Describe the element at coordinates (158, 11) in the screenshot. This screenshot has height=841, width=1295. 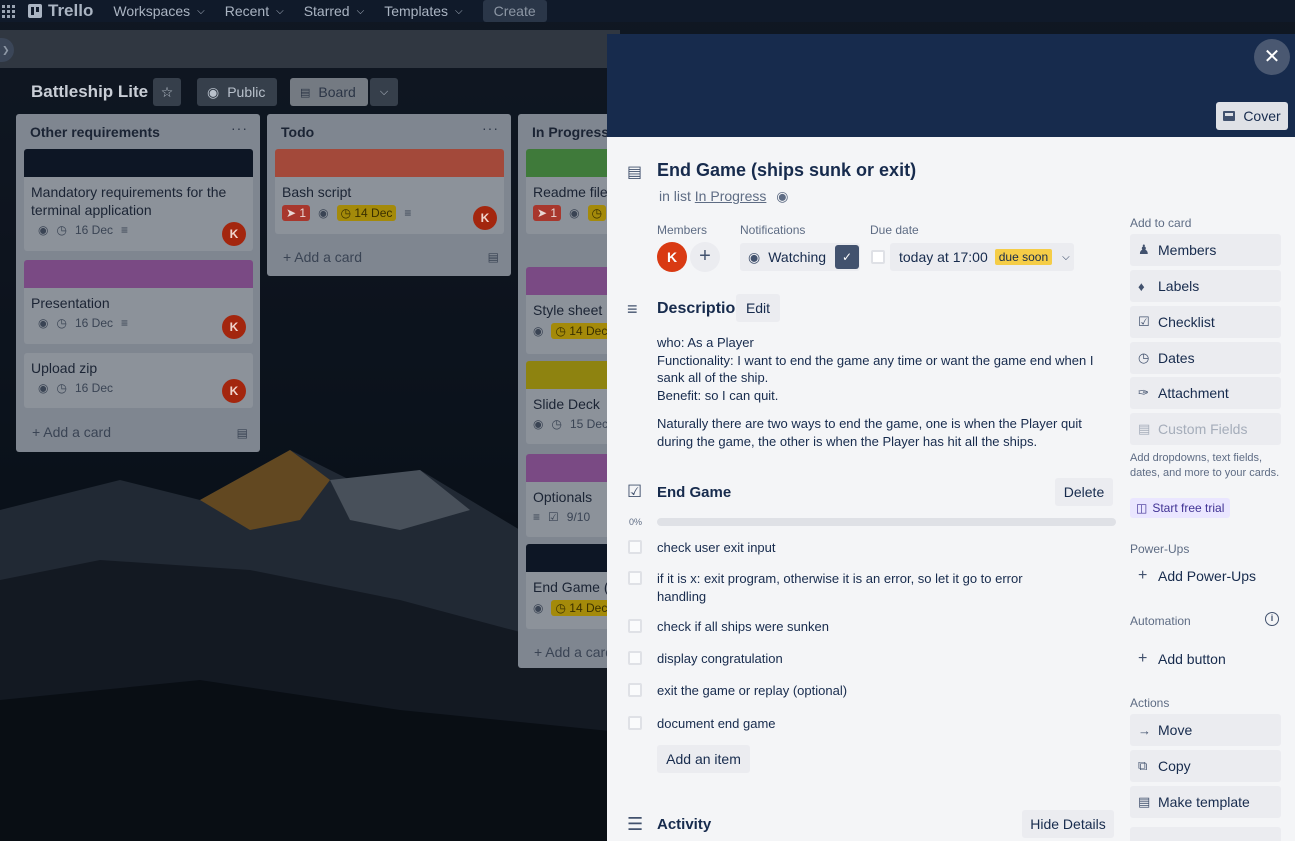
I see `nav-workspaces: Workspaces ⌵` at that location.